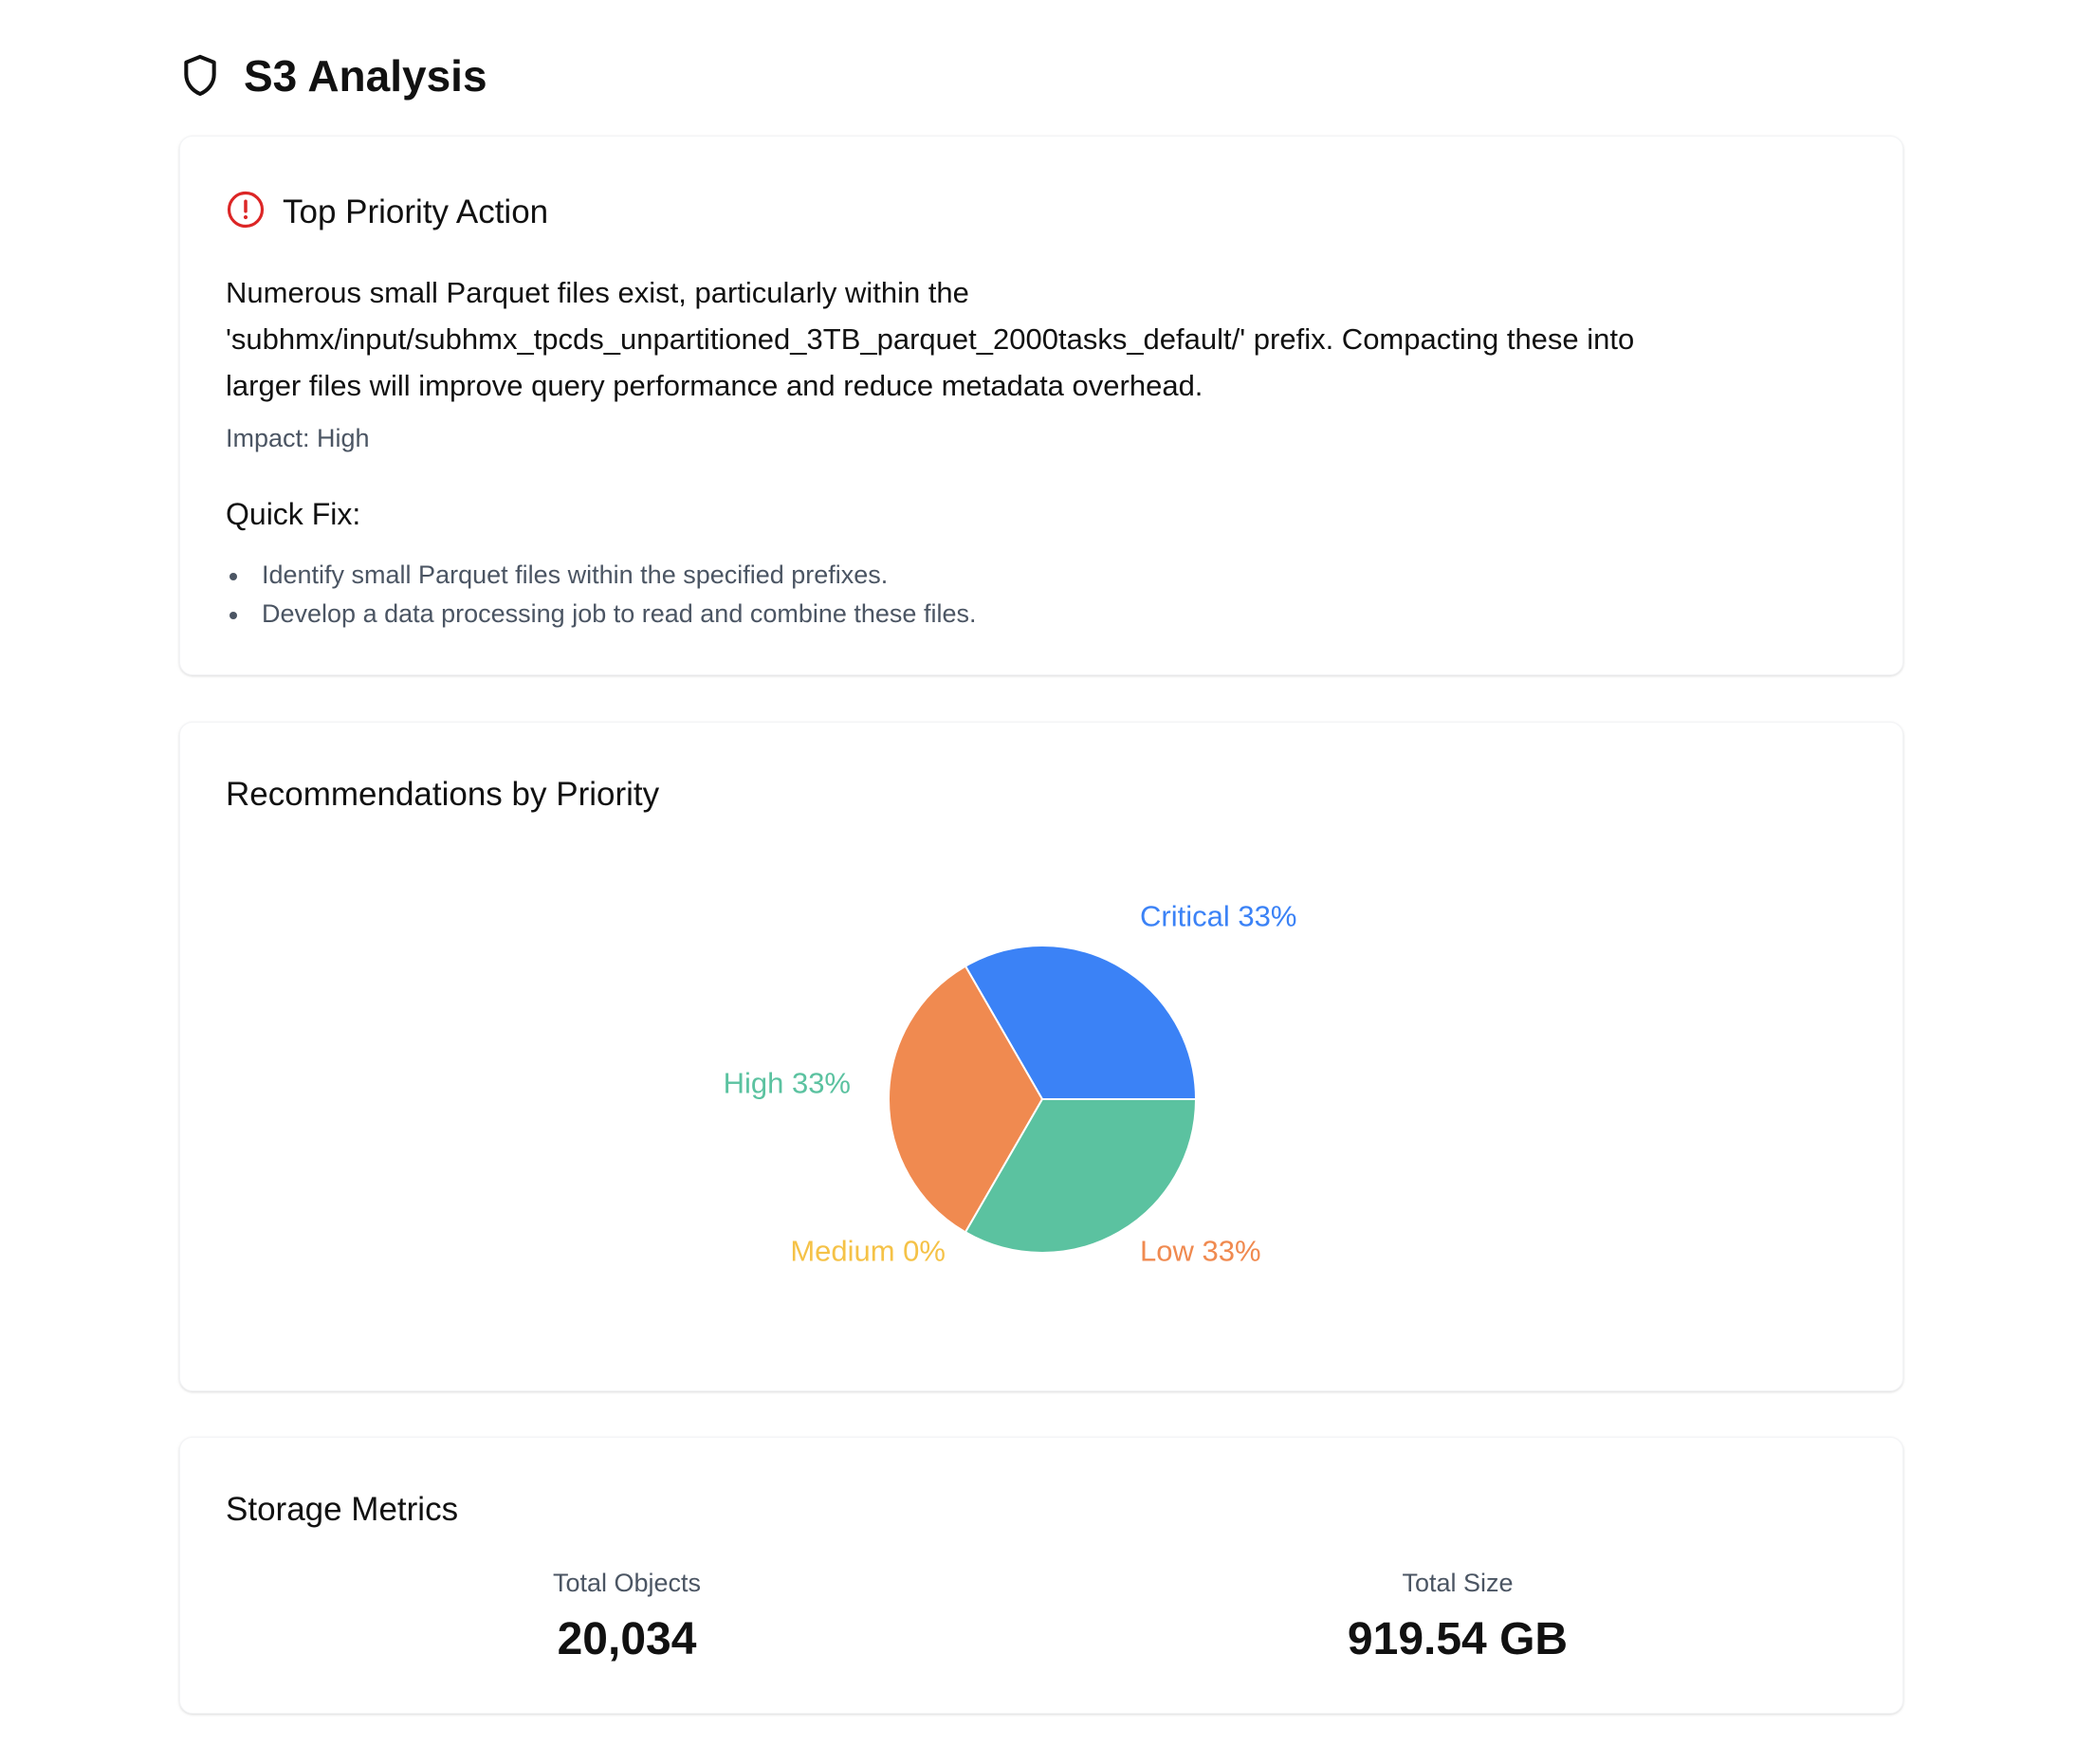 This screenshot has width=2094, height=1764. What do you see at coordinates (293, 514) in the screenshot?
I see `quick-fix-title: Quick Fix:` at bounding box center [293, 514].